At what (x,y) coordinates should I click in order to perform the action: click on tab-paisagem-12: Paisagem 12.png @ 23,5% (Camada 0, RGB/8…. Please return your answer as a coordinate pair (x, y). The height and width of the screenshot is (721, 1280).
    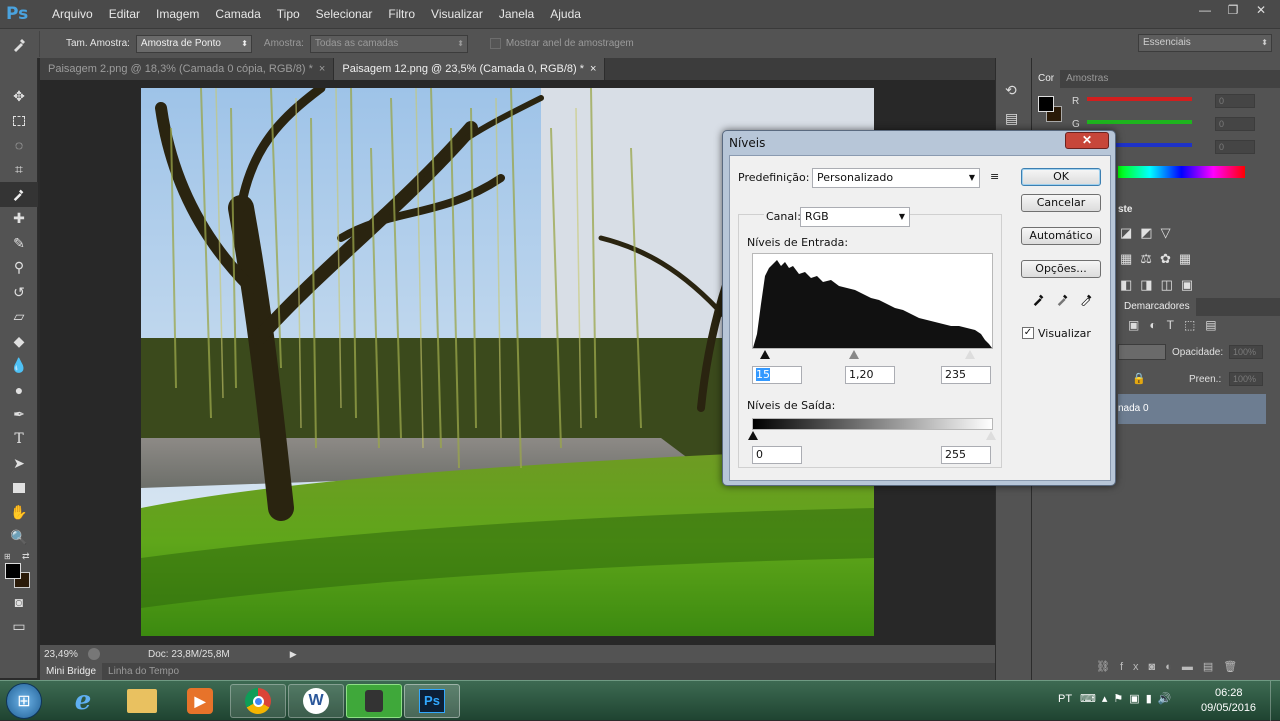
    Looking at the image, I should click on (470, 69).